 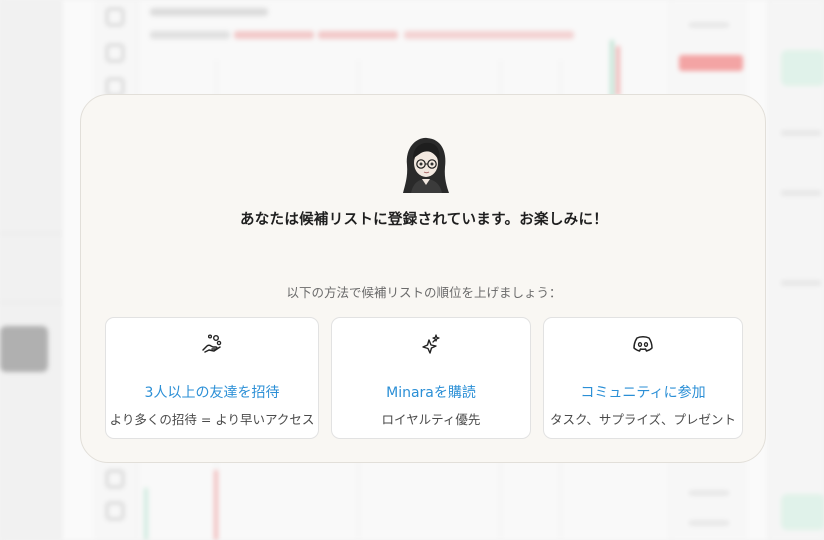 What do you see at coordinates (426, 165) in the screenshot?
I see `avatar` at bounding box center [426, 165].